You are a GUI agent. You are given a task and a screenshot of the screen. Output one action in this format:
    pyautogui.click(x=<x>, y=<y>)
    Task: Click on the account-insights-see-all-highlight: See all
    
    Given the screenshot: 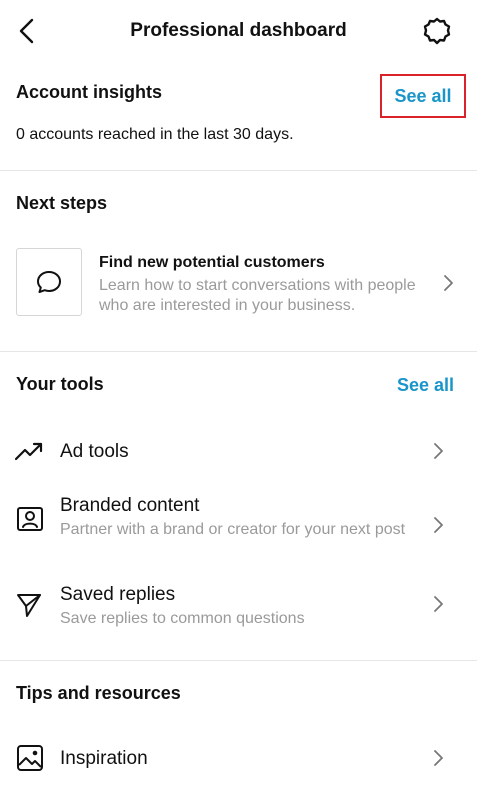 What is the action you would take?
    pyautogui.click(x=423, y=96)
    